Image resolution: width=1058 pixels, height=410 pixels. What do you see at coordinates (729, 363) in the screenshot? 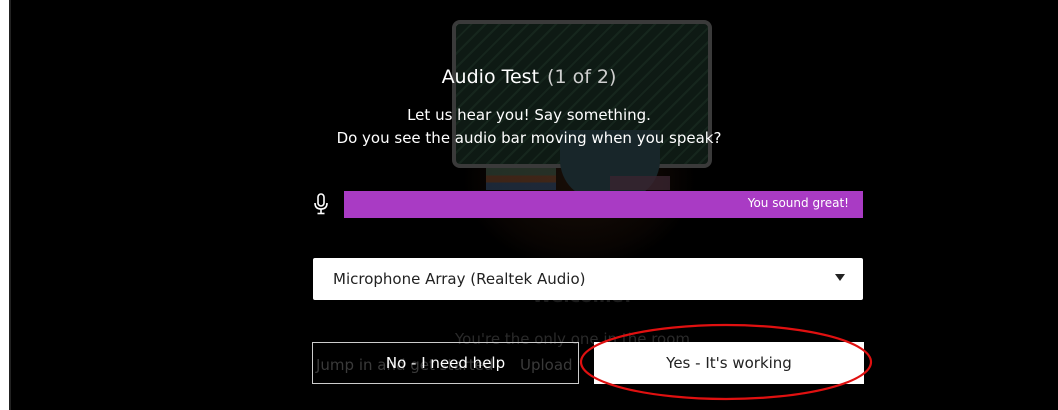
I see `yes-its-working-button: Yes - It's working` at bounding box center [729, 363].